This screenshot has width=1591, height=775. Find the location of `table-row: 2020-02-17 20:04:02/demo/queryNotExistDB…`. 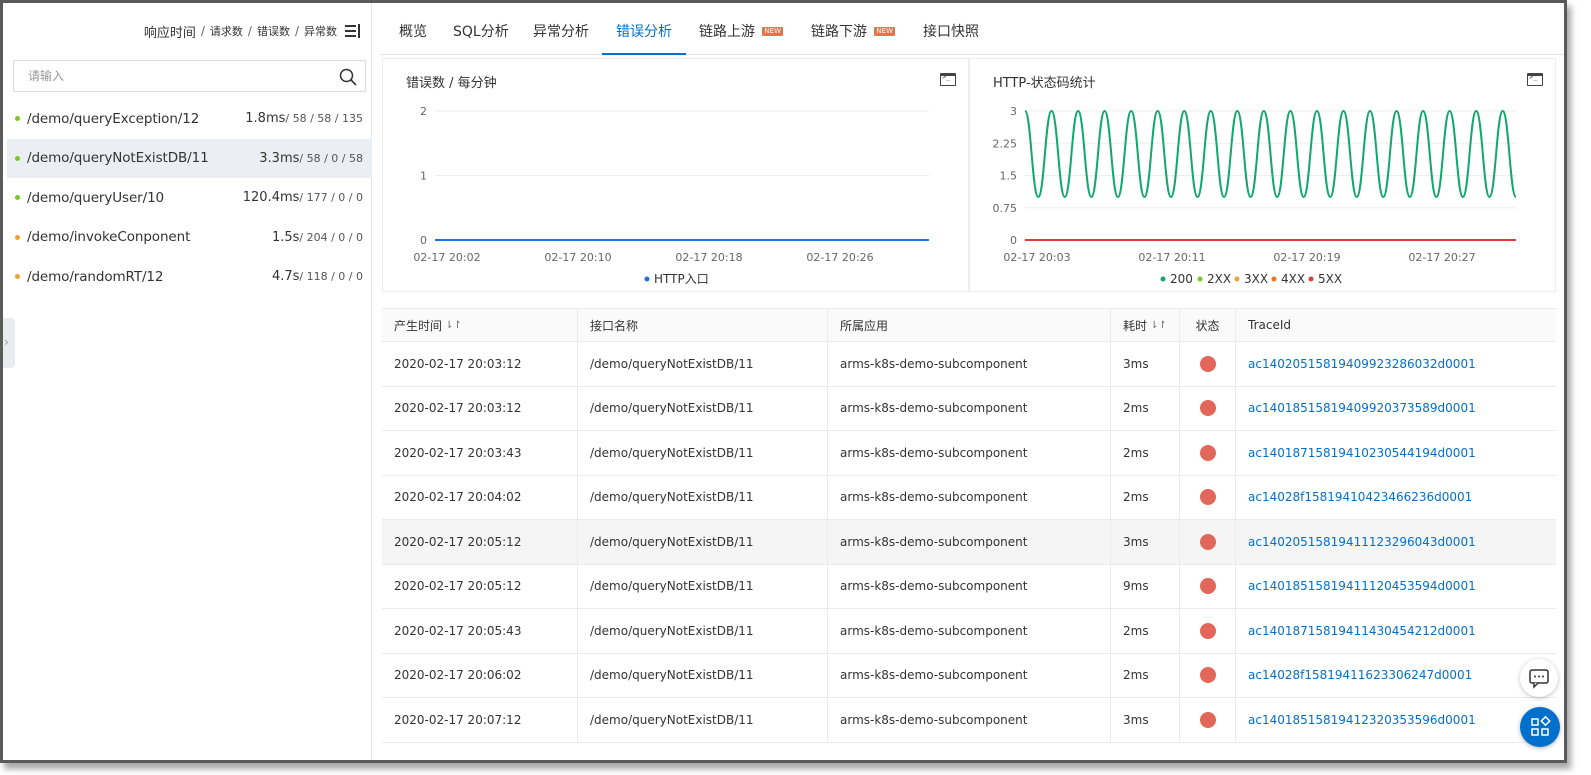

table-row: 2020-02-17 20:04:02/demo/queryNotExistDB… is located at coordinates (969, 497).